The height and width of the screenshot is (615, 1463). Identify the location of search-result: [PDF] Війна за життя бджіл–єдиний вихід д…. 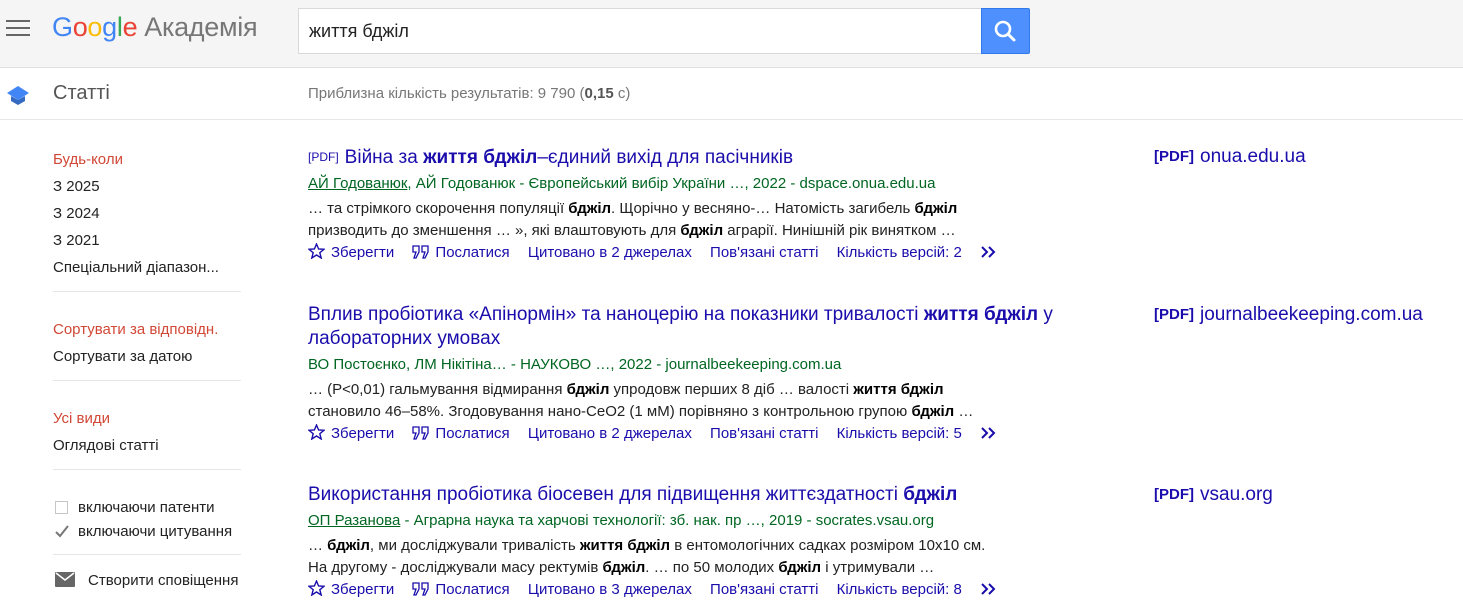
(680, 204).